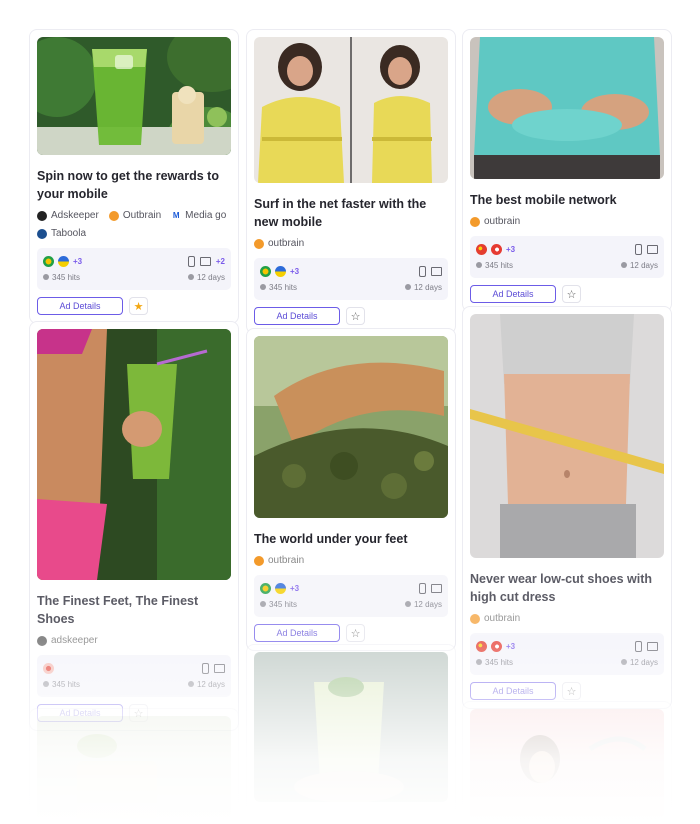  Describe the element at coordinates (199, 215) in the screenshot. I see `network-media-go: M Media go` at that location.